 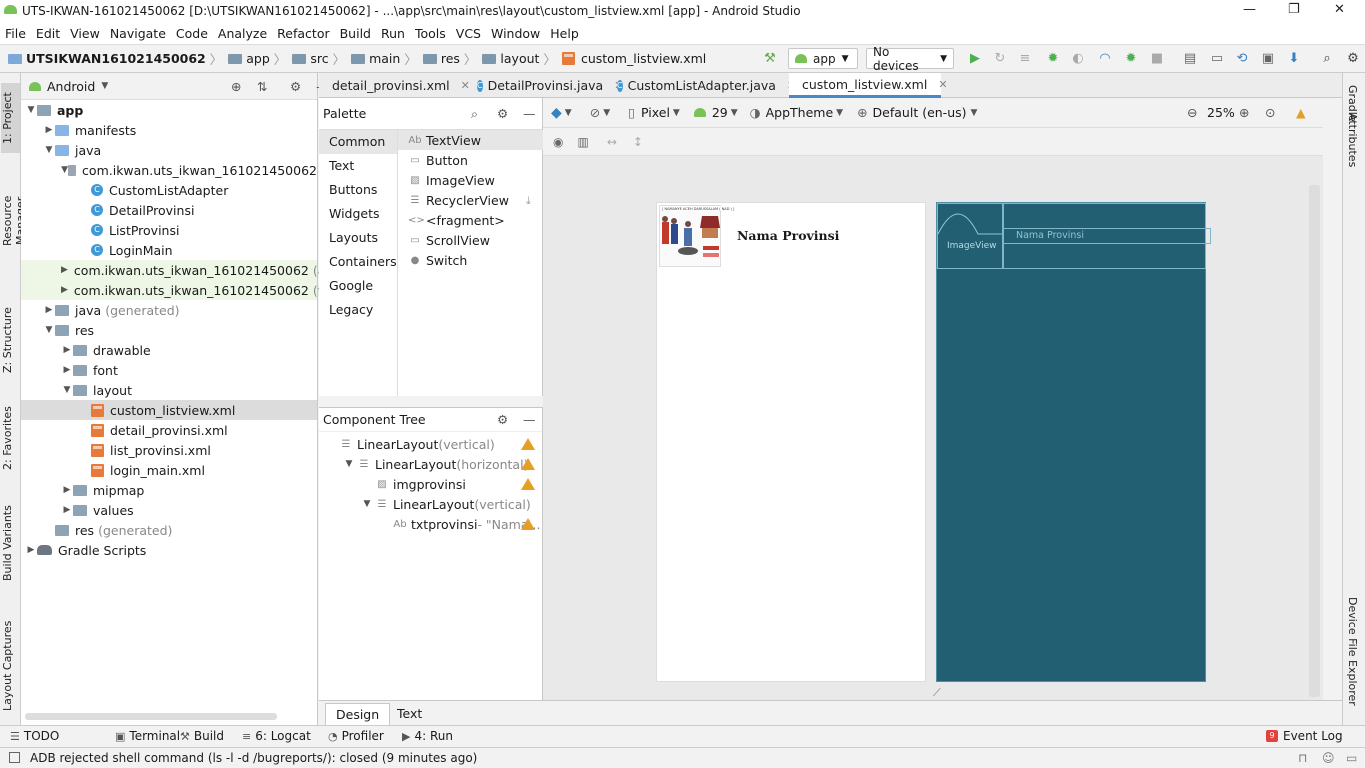 I want to click on tree-item: ▶ mipmap, so click(x=169, y=490).